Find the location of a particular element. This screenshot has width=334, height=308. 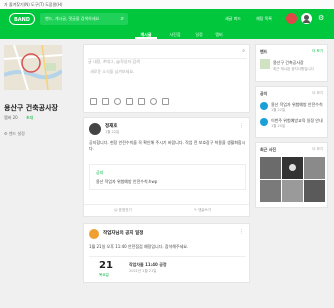

member-count: 멤버 20 is located at coordinates (11, 118).